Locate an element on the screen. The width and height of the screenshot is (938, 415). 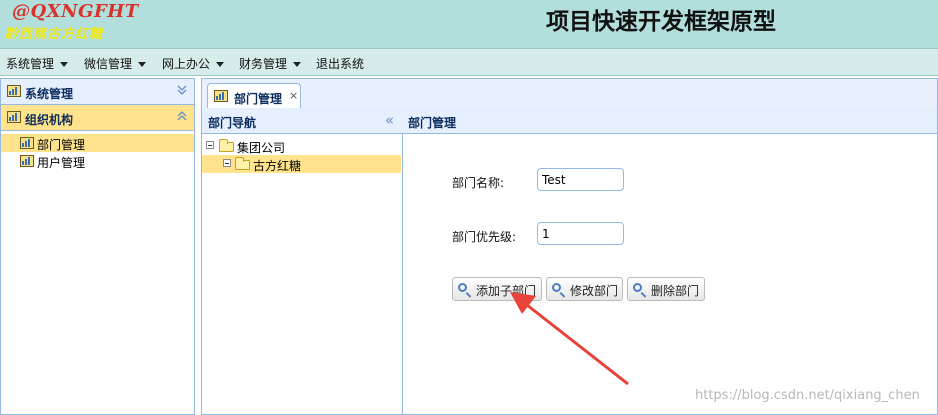
tree-node-label: 古方红糖 is located at coordinates (277, 166).